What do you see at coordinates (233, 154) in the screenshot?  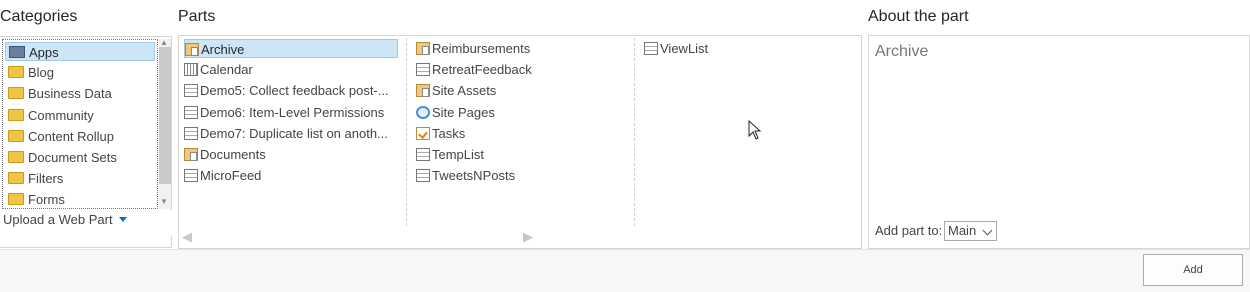 I see `part-label: Documents` at bounding box center [233, 154].